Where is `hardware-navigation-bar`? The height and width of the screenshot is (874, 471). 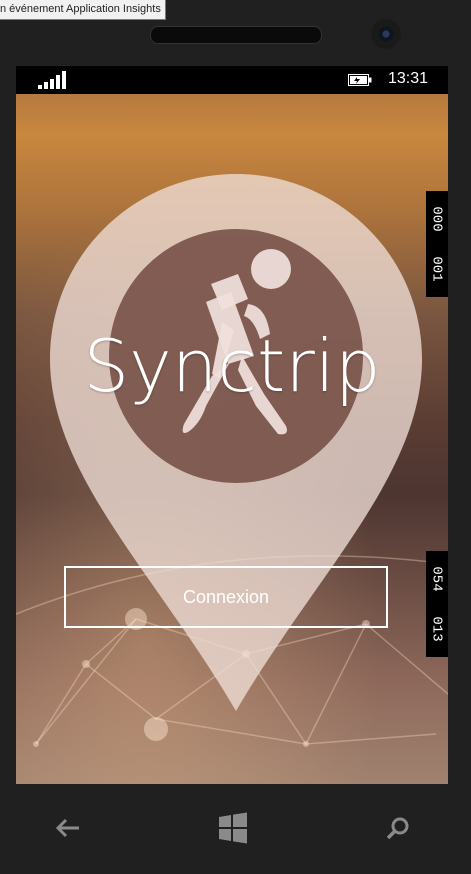
hardware-navigation-bar is located at coordinates (235, 829).